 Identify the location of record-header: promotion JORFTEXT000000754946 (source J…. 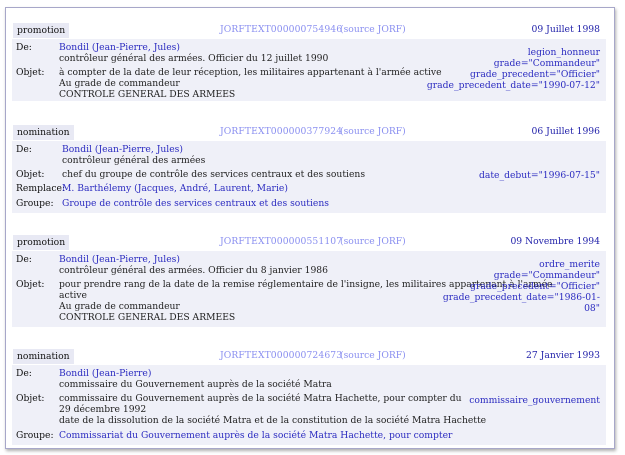
(306, 30).